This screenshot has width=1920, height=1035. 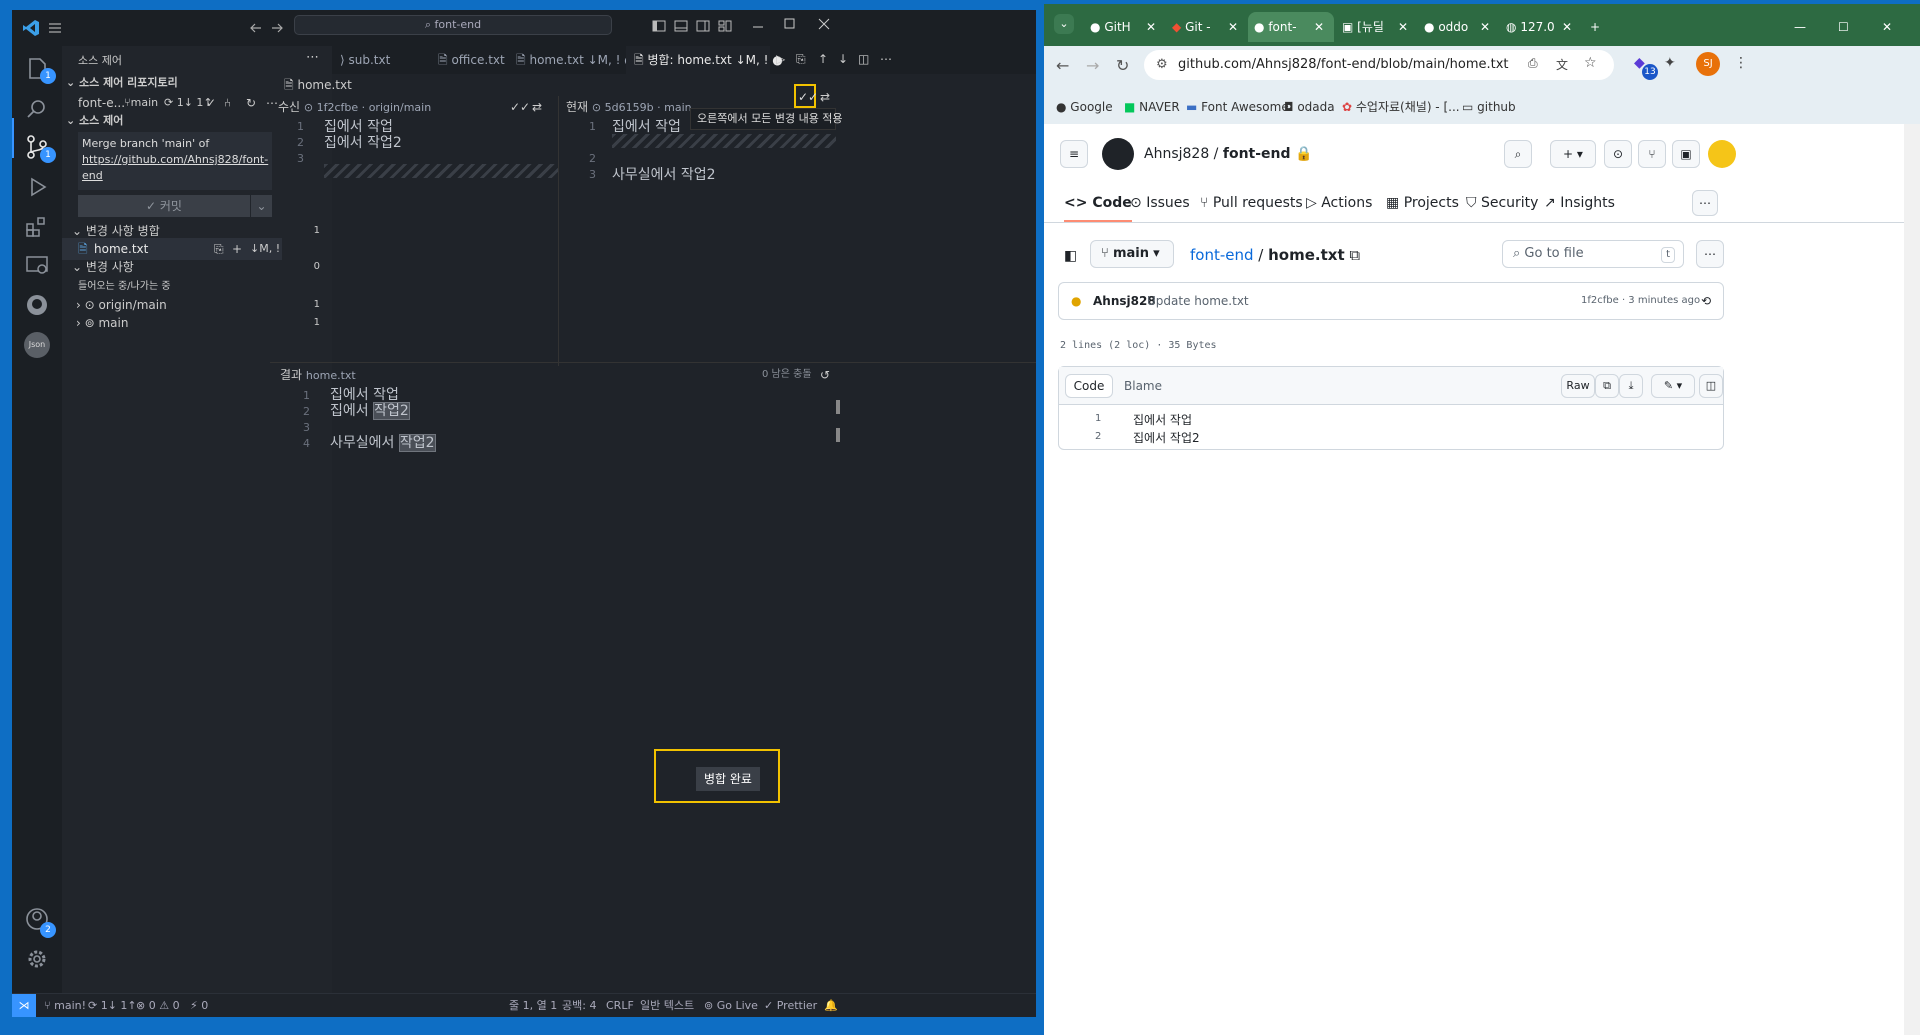 I want to click on extensions-puzzle-icon: ✦, so click(x=1670, y=63).